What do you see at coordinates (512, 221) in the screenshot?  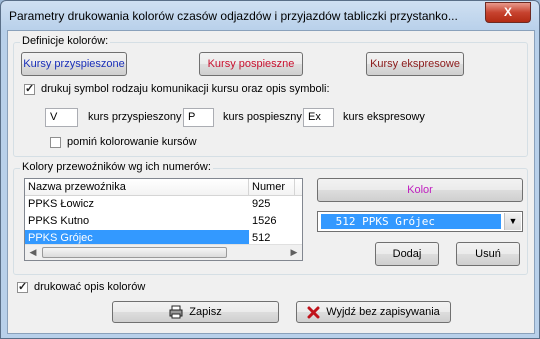 I see `chevron-down-icon: ▼` at bounding box center [512, 221].